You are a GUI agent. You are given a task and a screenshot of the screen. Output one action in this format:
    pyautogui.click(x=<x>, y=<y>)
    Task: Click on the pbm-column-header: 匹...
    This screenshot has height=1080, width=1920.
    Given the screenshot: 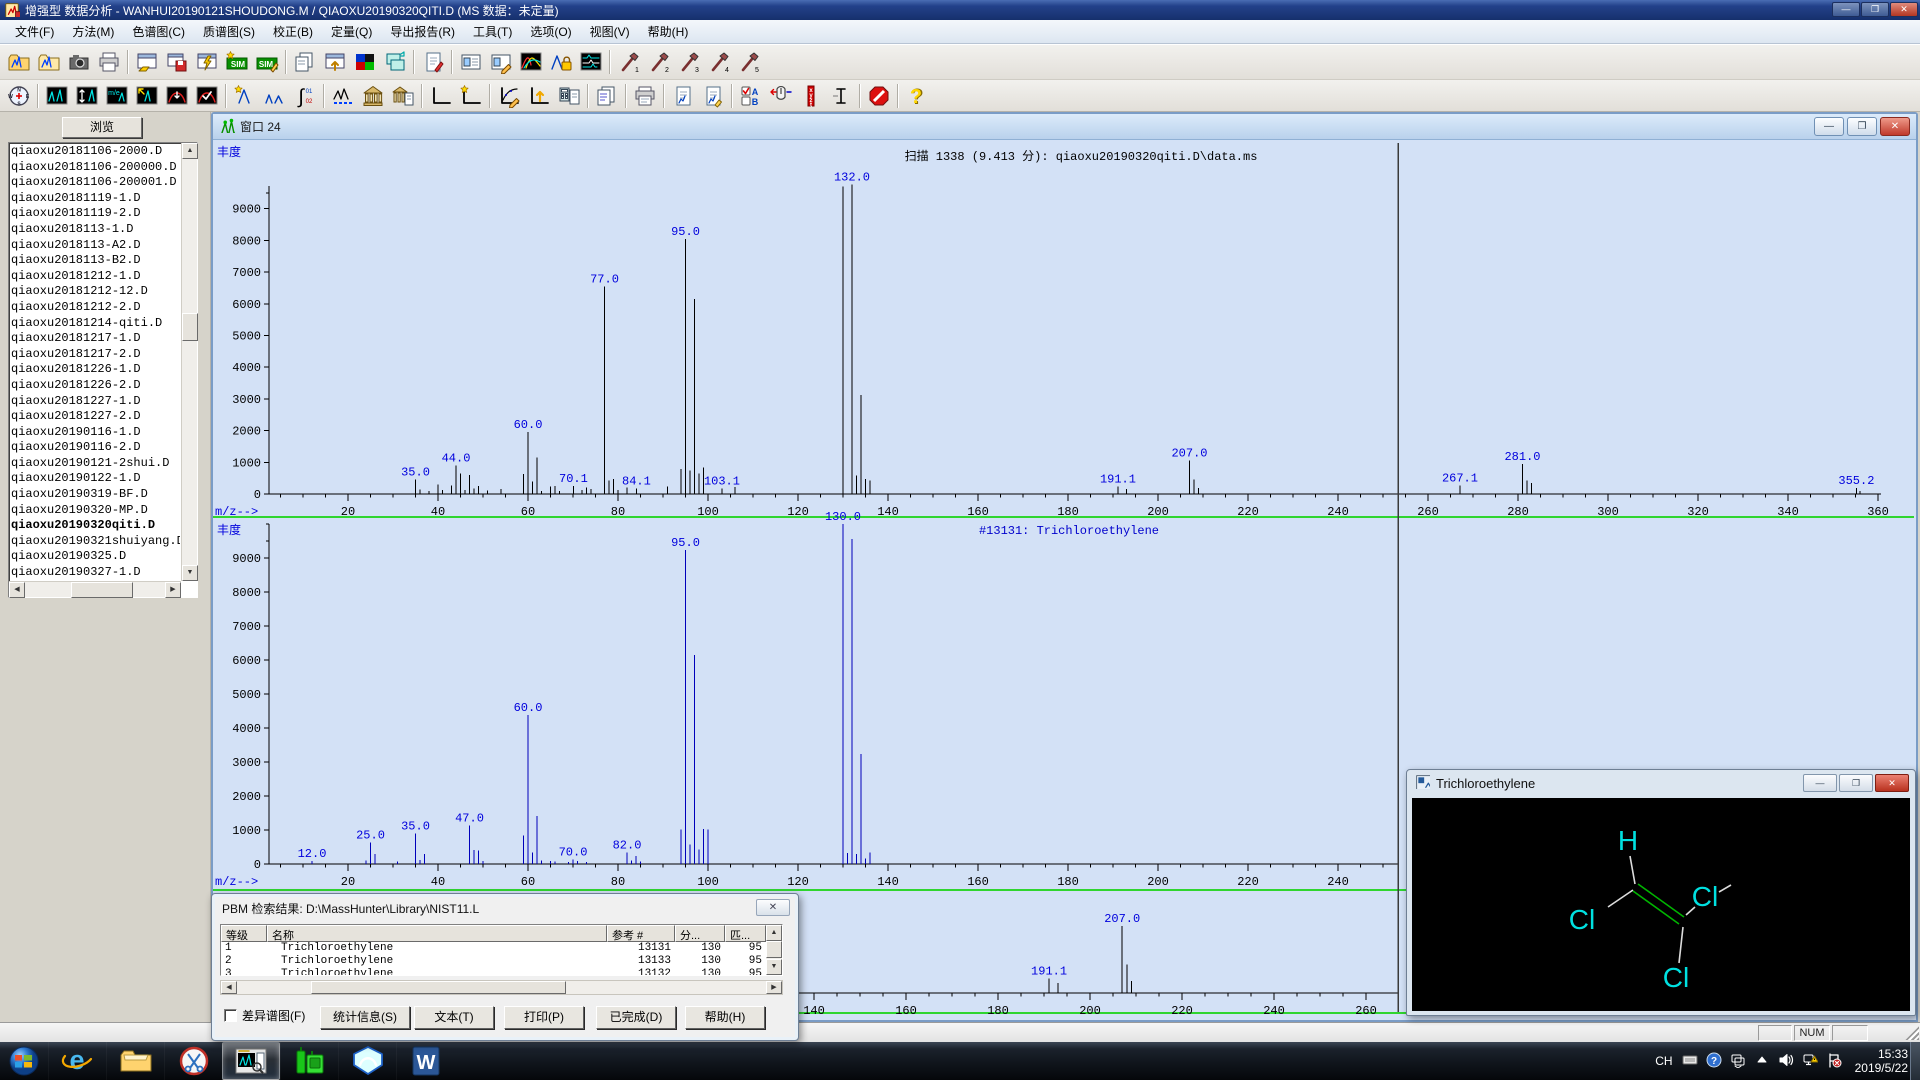 What is the action you would take?
    pyautogui.click(x=745, y=933)
    